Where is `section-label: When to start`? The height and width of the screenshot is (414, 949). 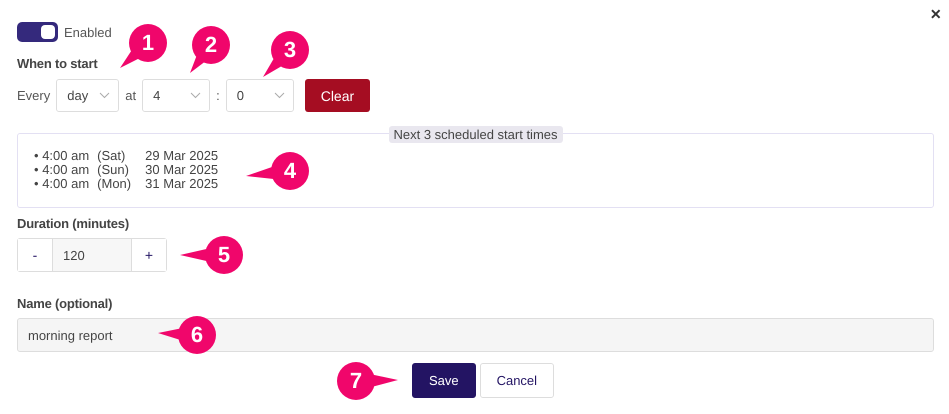 section-label: When to start is located at coordinates (57, 63).